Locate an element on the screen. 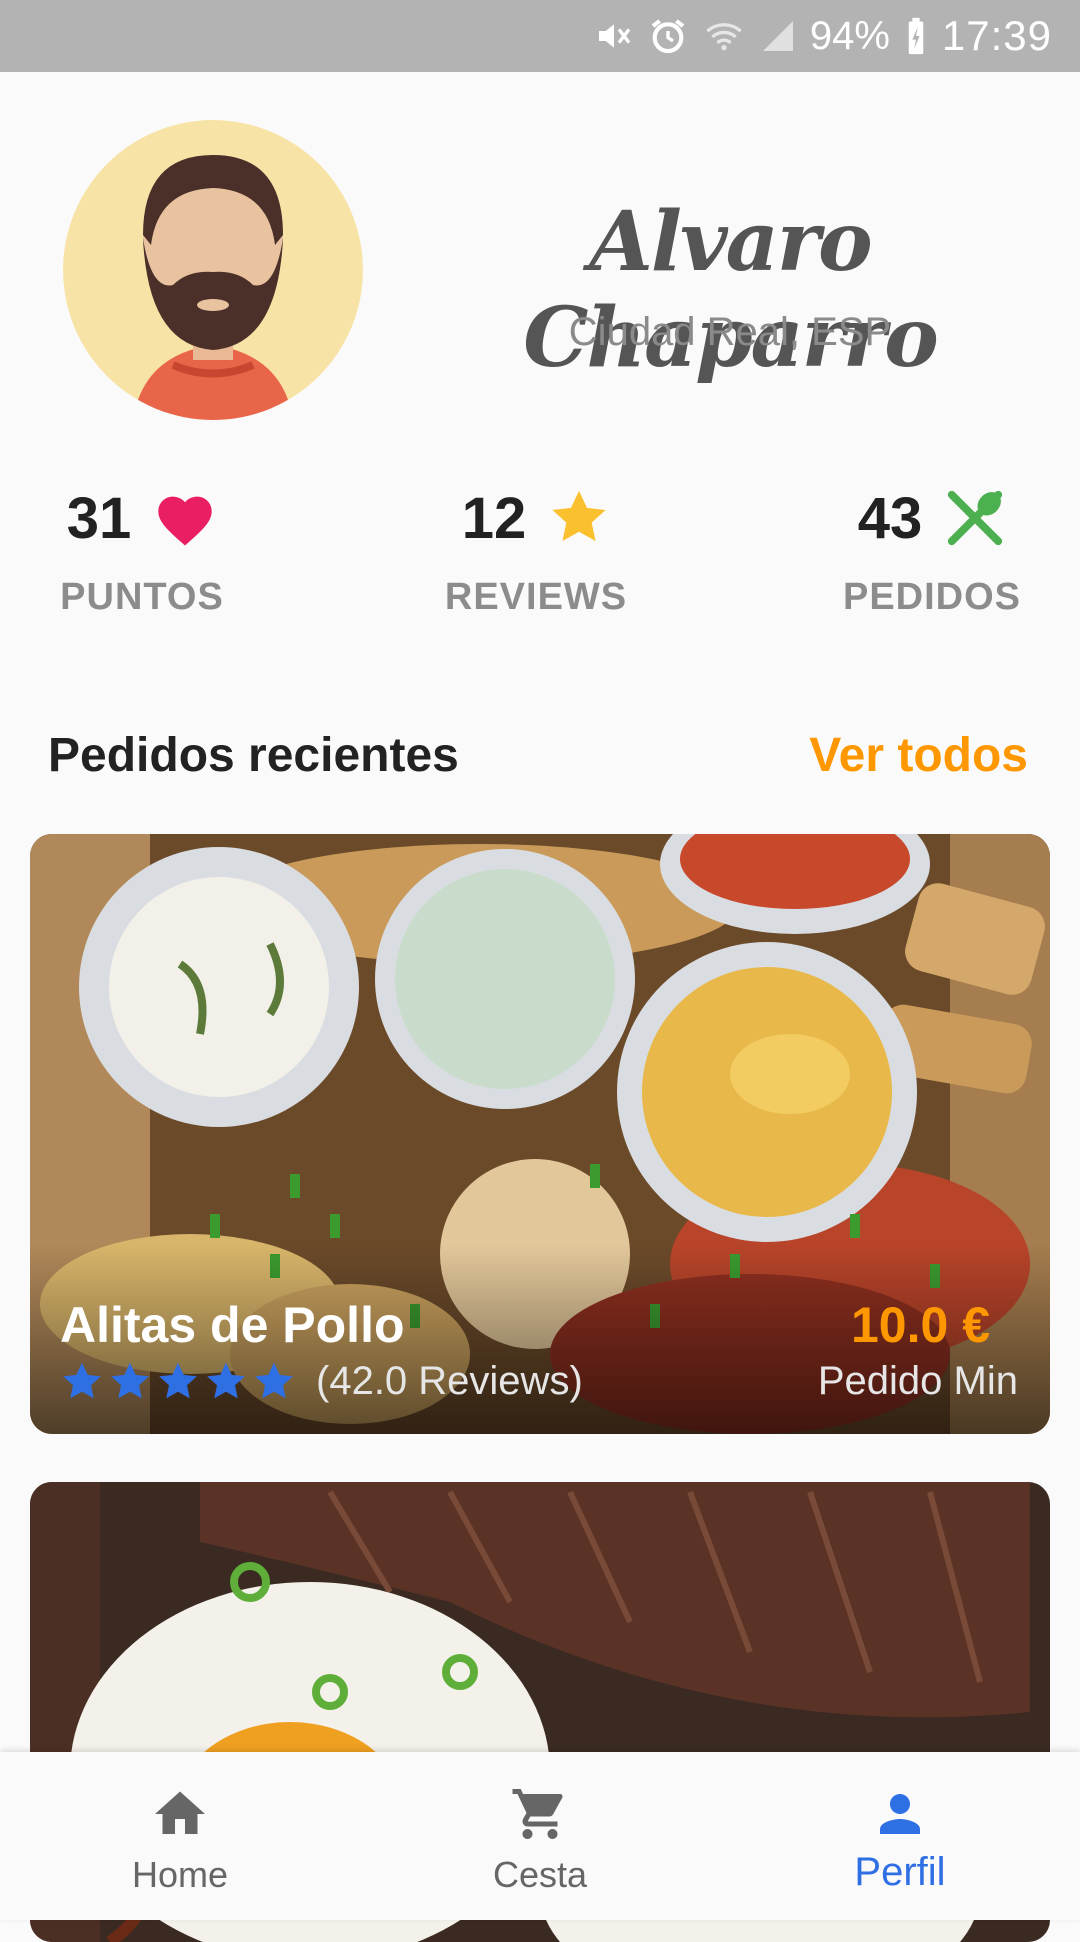 The height and width of the screenshot is (1942, 1080). bearded-man-avatar is located at coordinates (213, 270).